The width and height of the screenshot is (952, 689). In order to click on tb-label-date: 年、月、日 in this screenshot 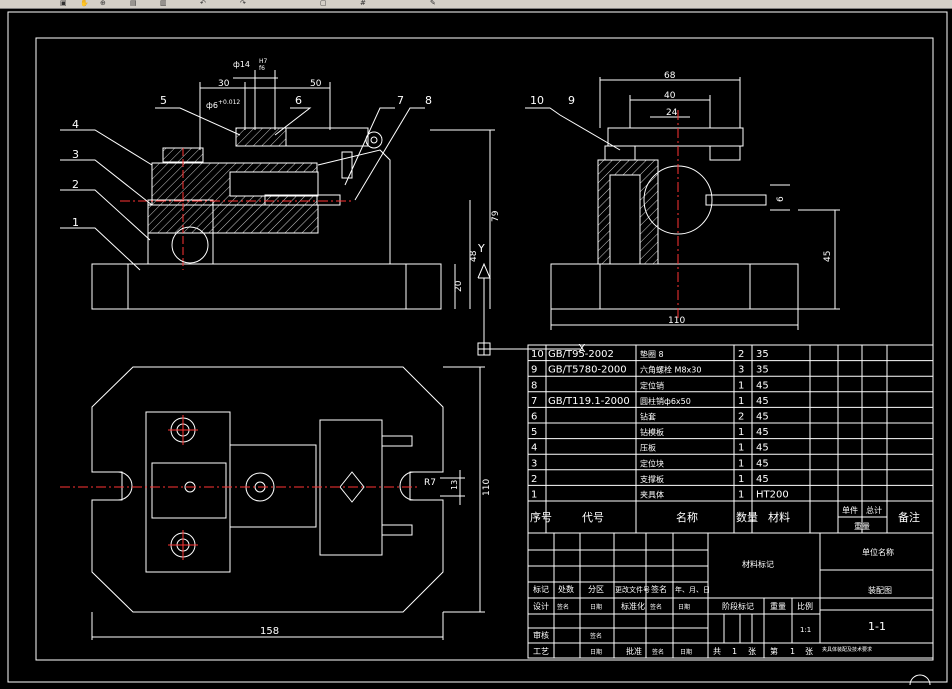, I will do `click(692, 589)`.